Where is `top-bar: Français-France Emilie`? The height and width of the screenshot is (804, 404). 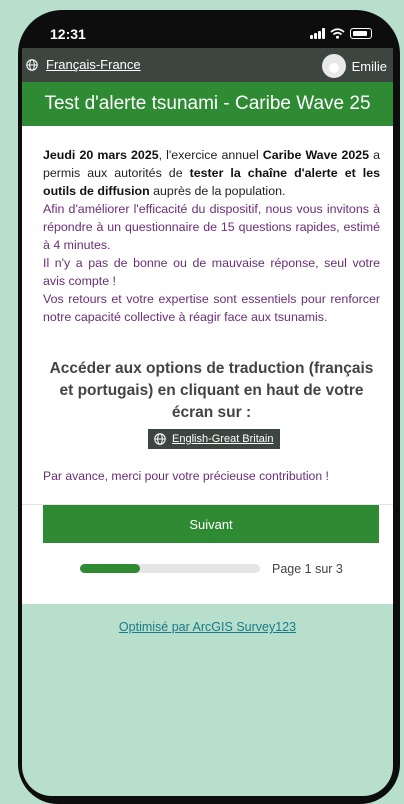 top-bar: Français-France Emilie is located at coordinates (207, 65).